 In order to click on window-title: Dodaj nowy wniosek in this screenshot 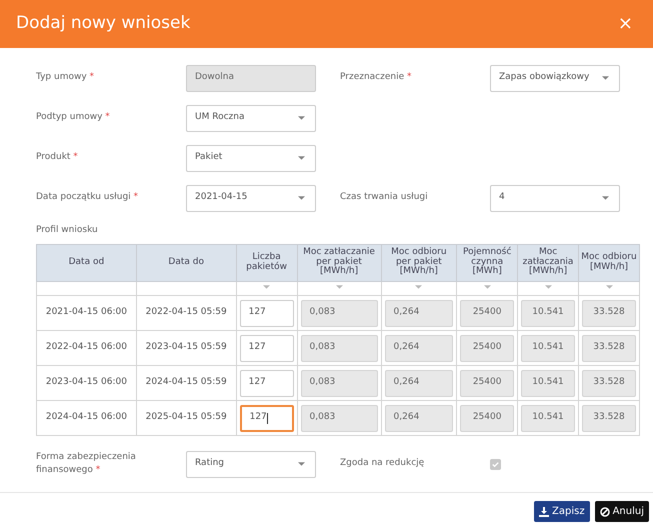, I will do `click(103, 24)`.